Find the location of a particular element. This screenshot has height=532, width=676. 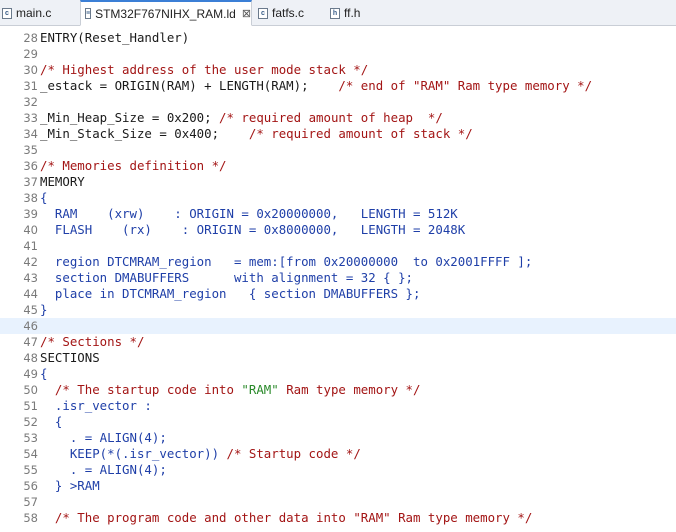

line-number: 55 is located at coordinates (30, 470).